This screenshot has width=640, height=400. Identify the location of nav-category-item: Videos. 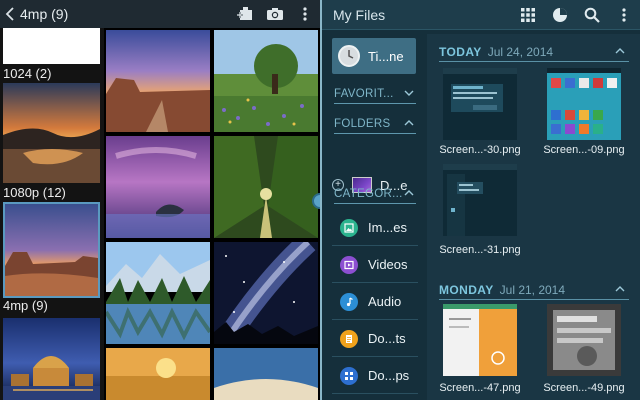
(375, 265).